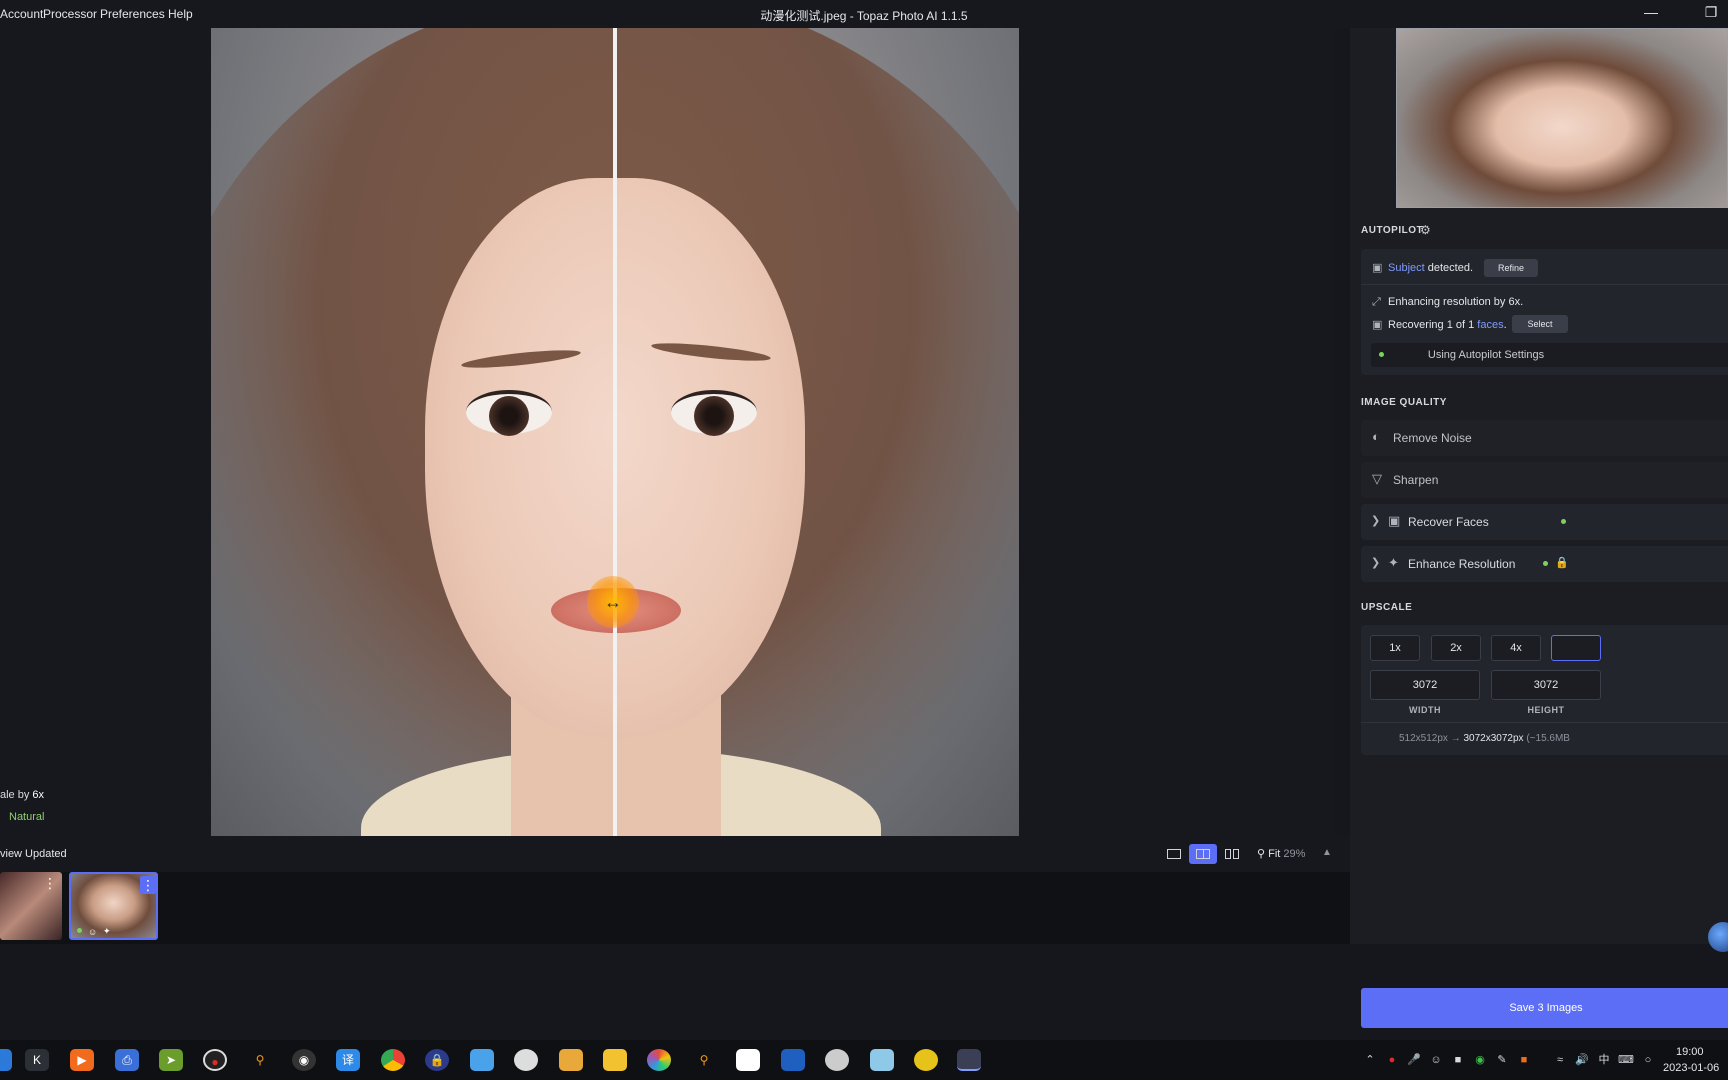 Image resolution: width=1728 pixels, height=1080 pixels. What do you see at coordinates (1544, 722) in the screenshot?
I see `divider` at bounding box center [1544, 722].